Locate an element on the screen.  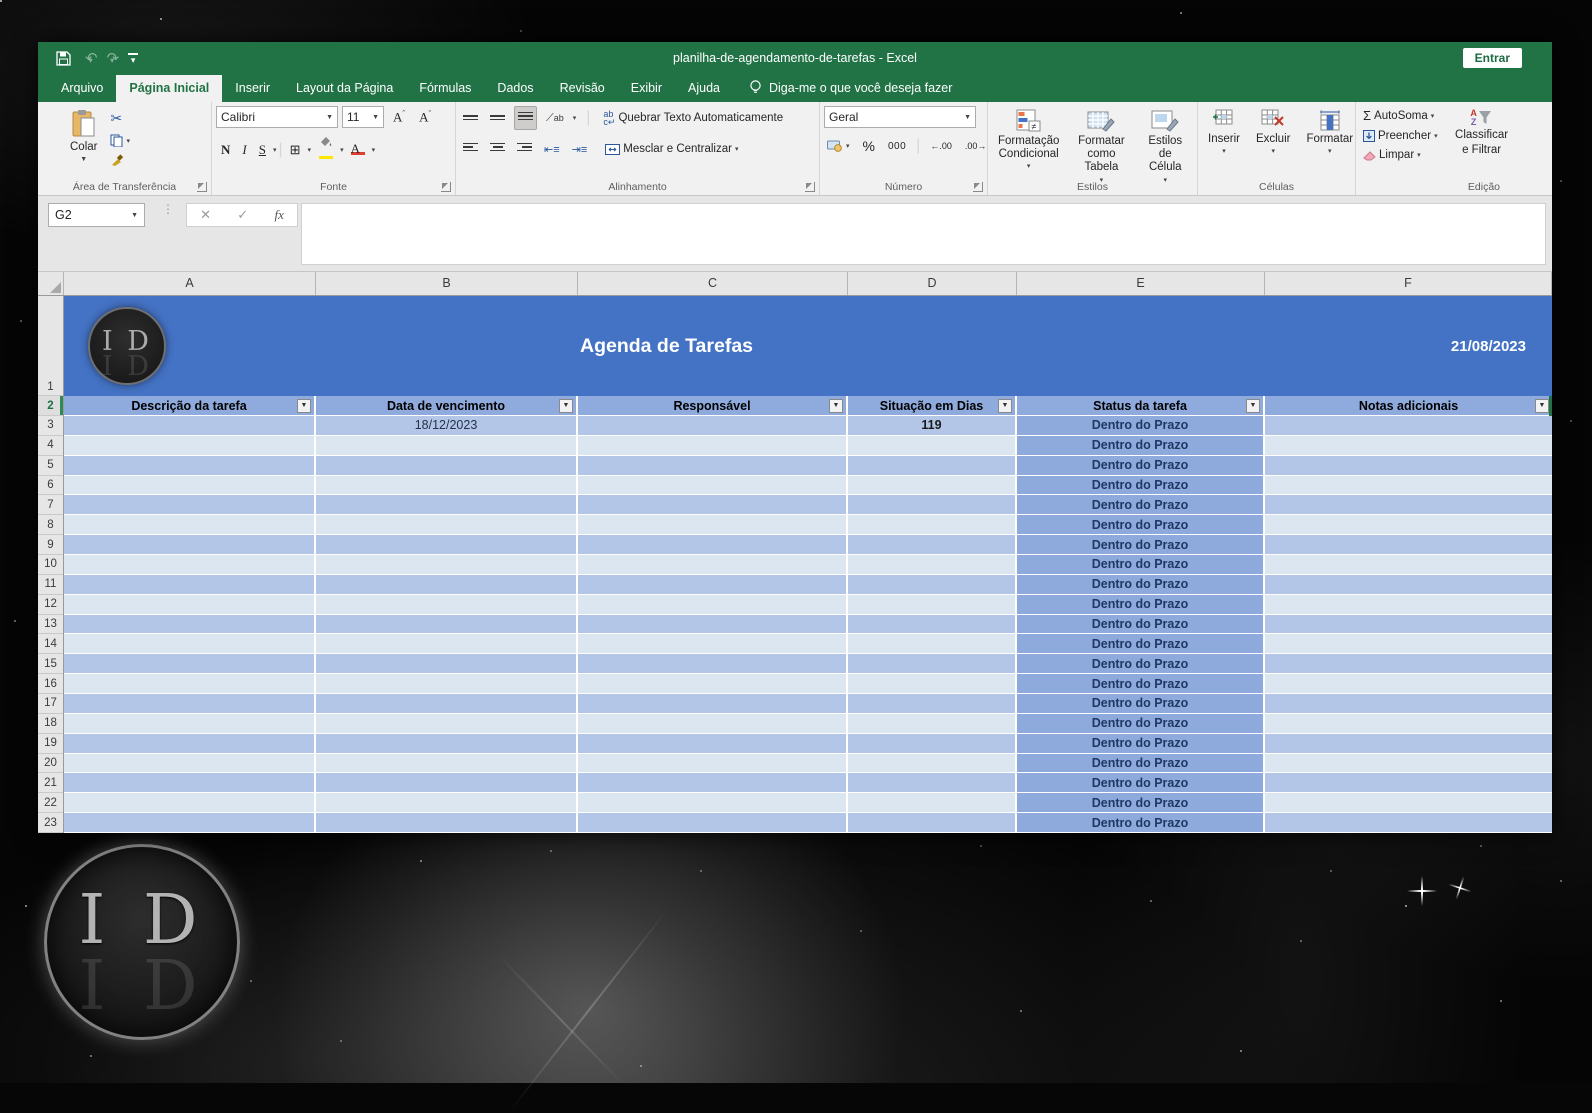
column-header-D: D is located at coordinates (932, 283).